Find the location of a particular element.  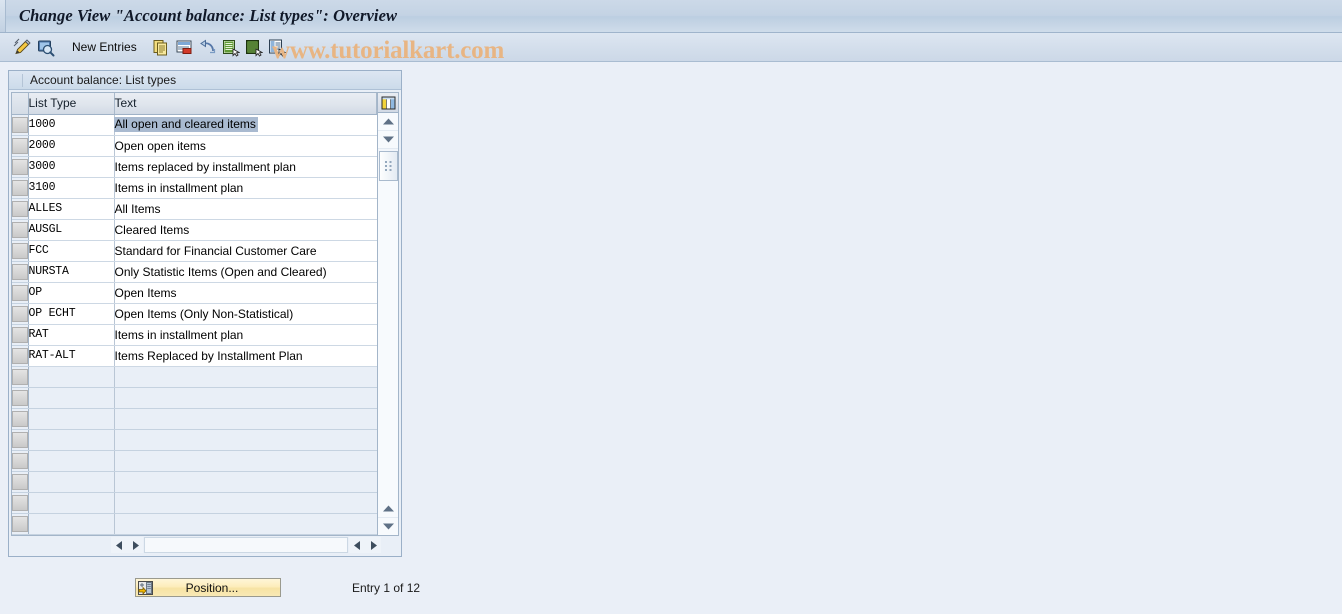

cell-text: All open and cleared items is located at coordinates (245, 125).